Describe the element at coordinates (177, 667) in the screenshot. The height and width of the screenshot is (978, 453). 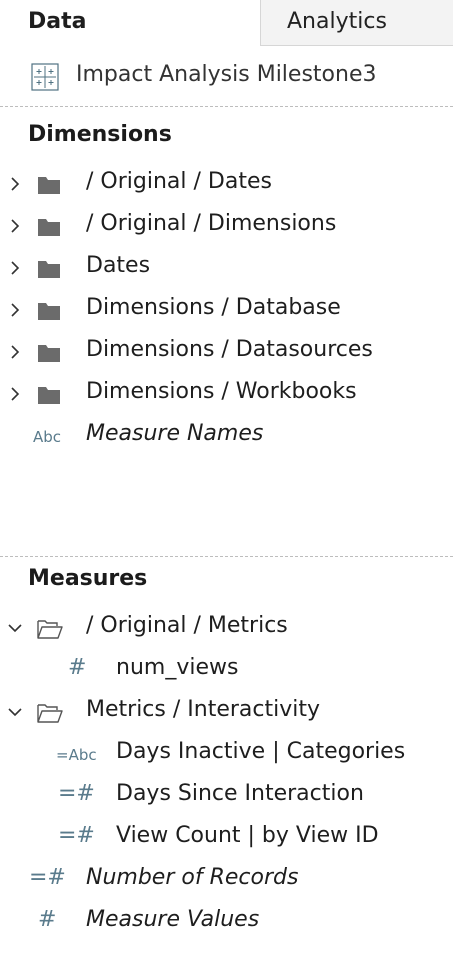
I see `field-label: num_views` at that location.